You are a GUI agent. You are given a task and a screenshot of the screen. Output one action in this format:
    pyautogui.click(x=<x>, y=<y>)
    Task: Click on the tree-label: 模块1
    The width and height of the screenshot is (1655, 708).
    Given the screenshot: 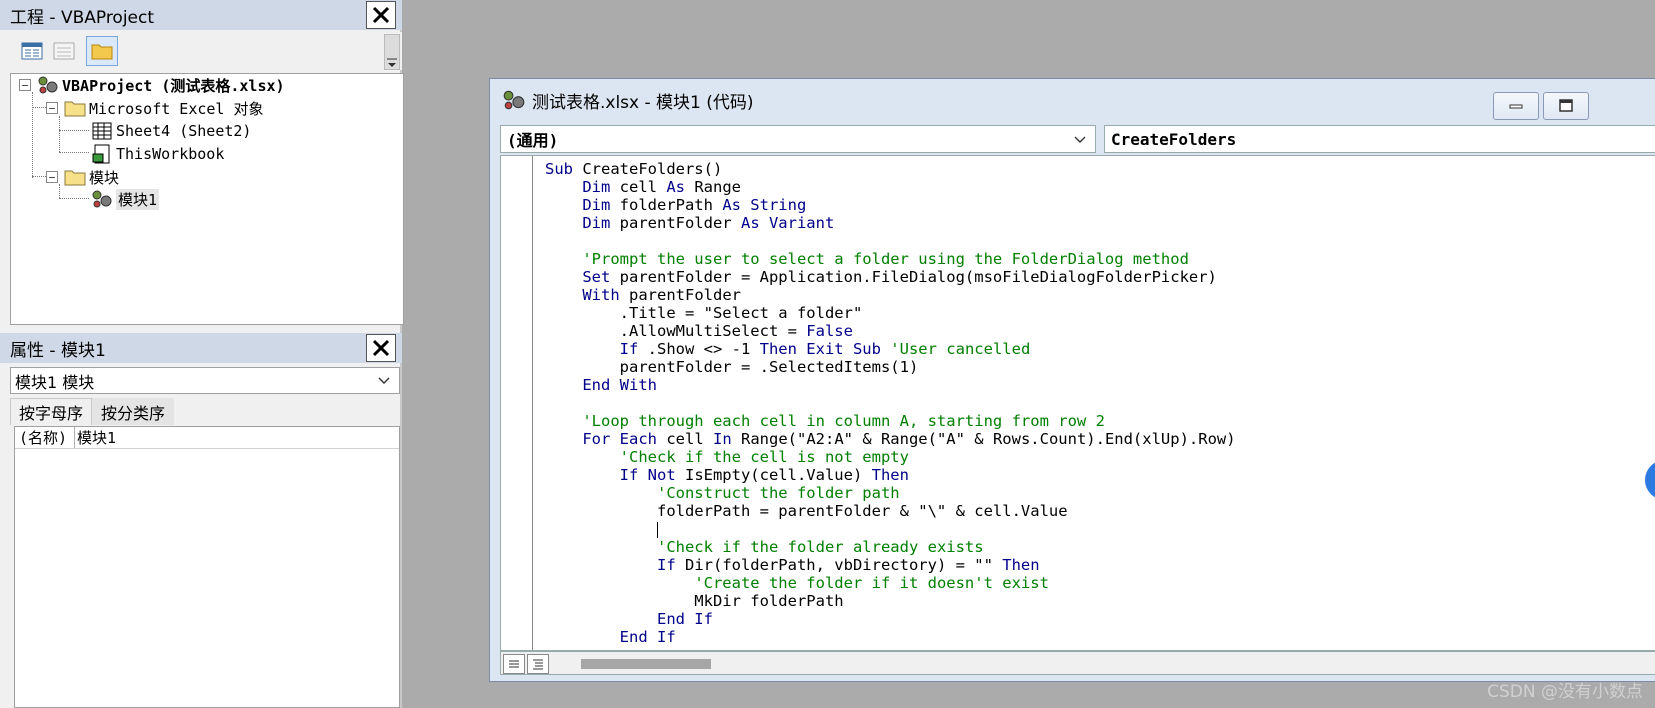 What is the action you would take?
    pyautogui.click(x=138, y=199)
    